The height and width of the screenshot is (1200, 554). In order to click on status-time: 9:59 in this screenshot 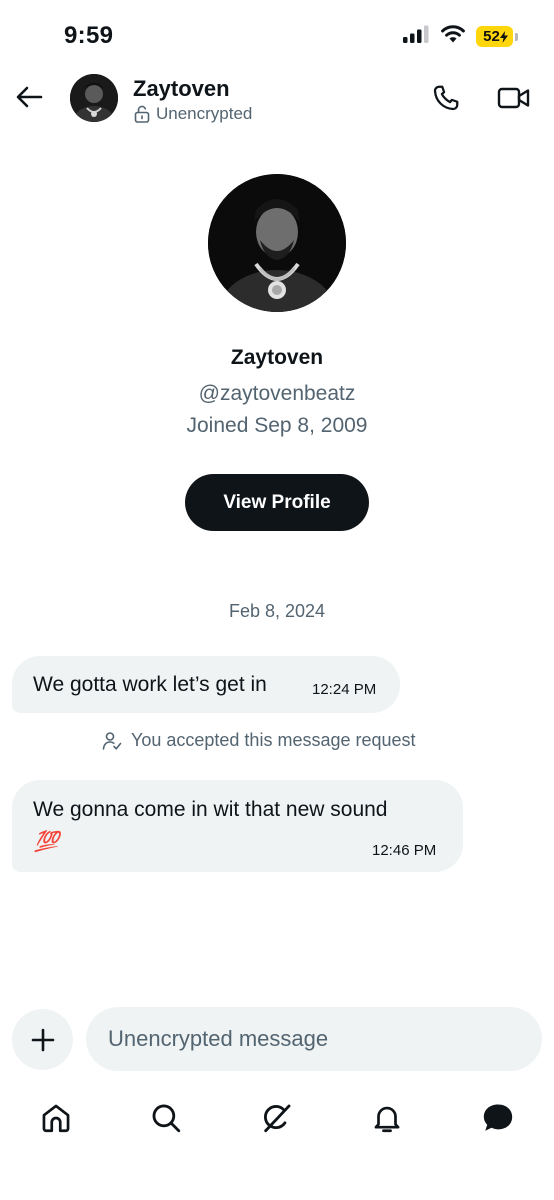, I will do `click(89, 35)`.